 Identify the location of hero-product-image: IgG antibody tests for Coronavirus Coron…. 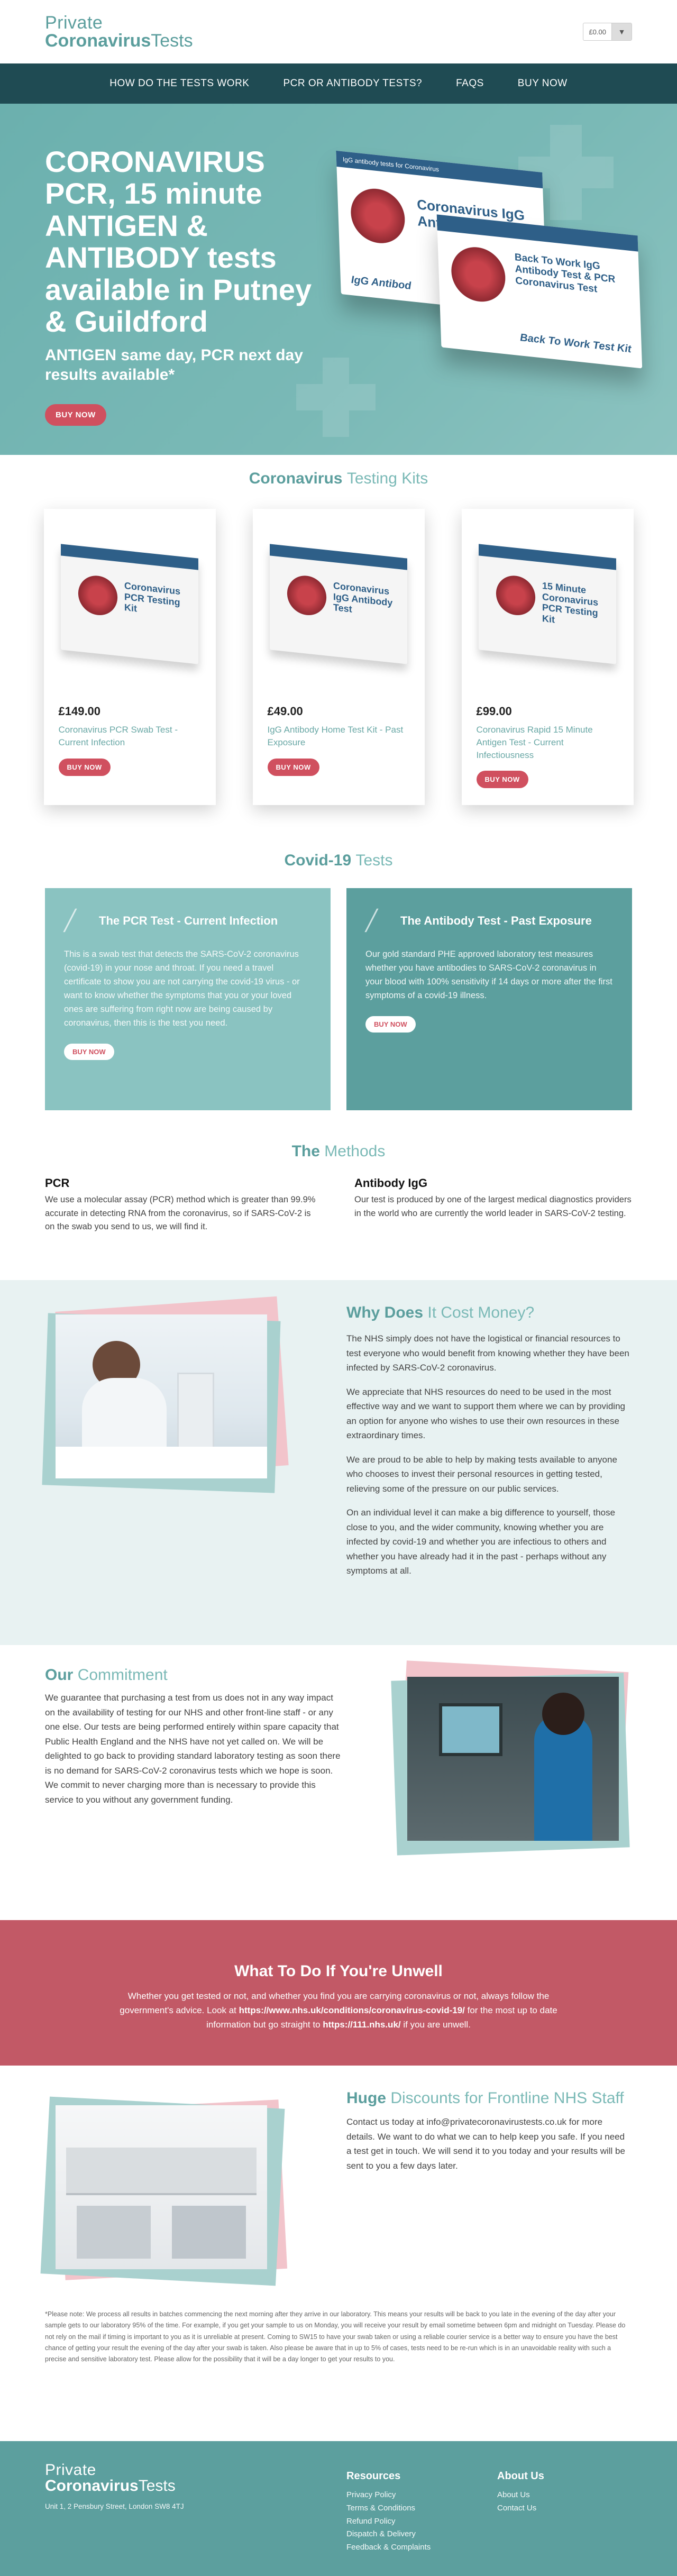
(493, 267).